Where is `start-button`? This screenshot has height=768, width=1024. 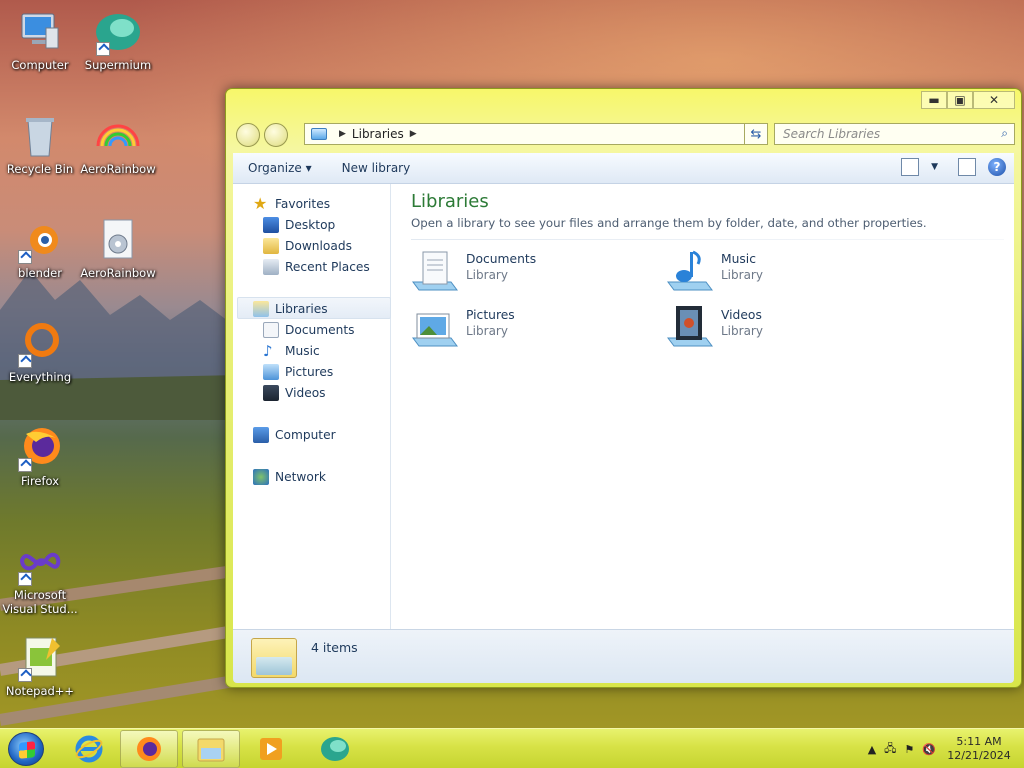
start-button is located at coordinates (26, 749).